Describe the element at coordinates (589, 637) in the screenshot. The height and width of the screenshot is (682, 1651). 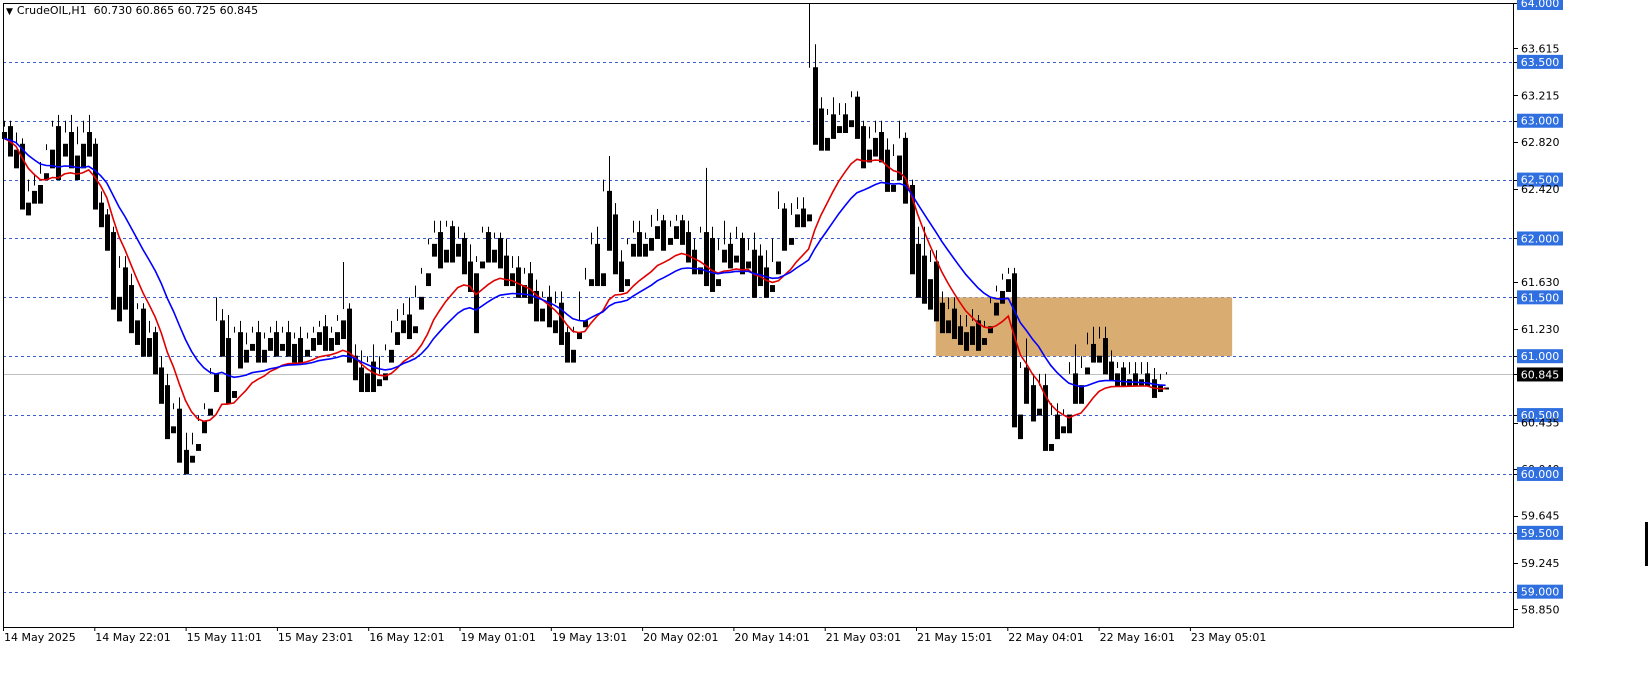
I see `time-label: 19 May 13:01` at that location.